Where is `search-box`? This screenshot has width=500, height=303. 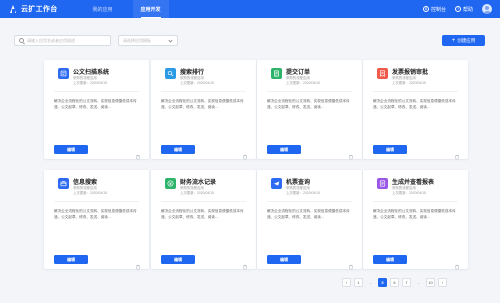 search-box is located at coordinates (62, 40).